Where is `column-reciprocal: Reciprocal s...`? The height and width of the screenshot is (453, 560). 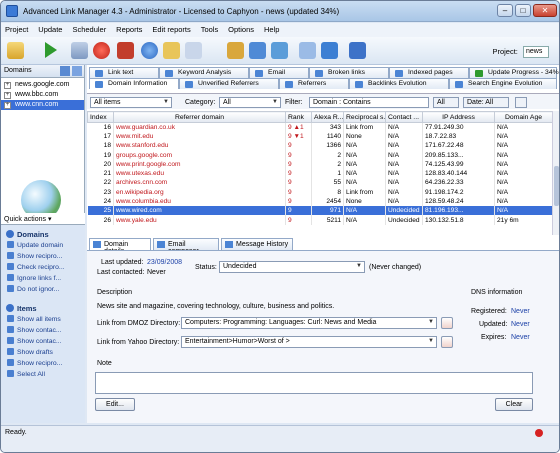
column-reciprocal: Reciprocal s... is located at coordinates (364, 117).